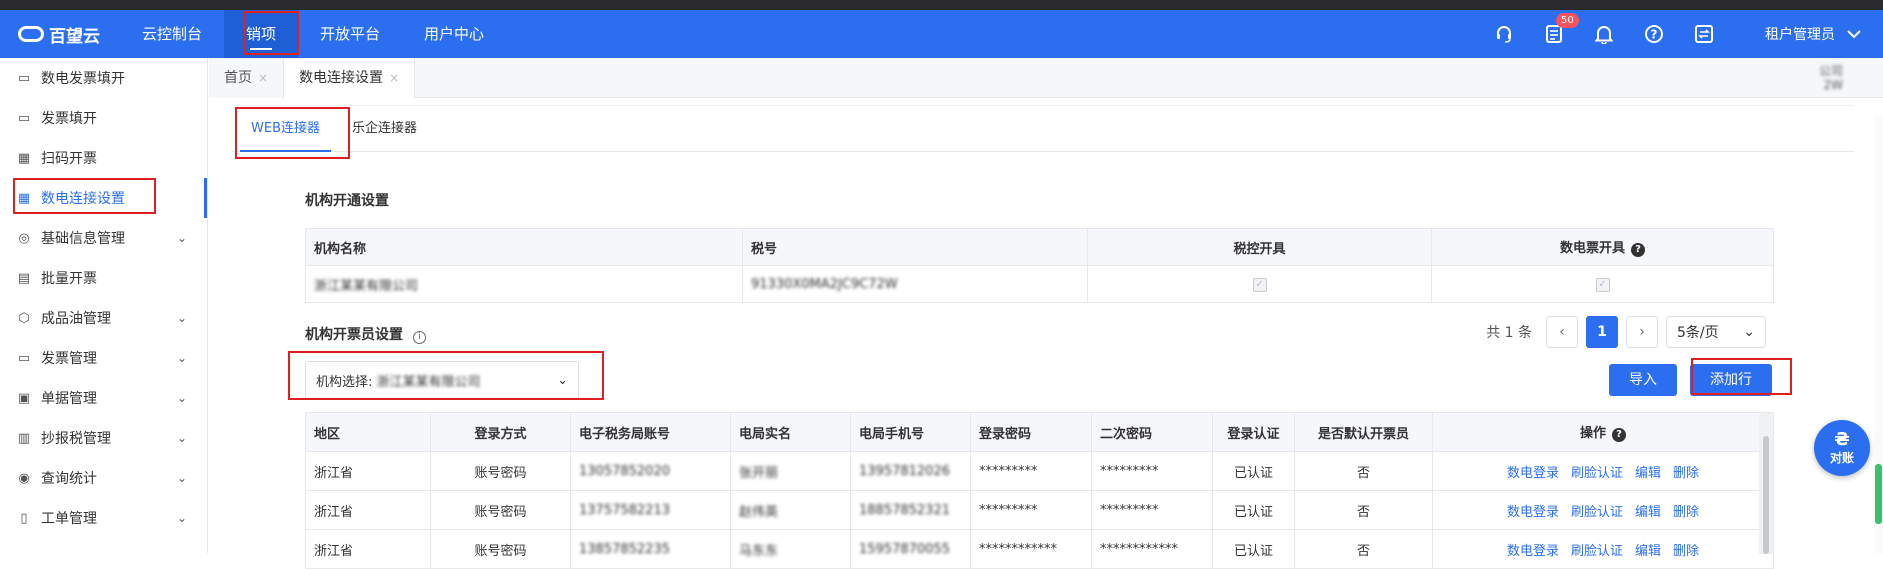  I want to click on column-header: 数电票开具?, so click(1602, 247).